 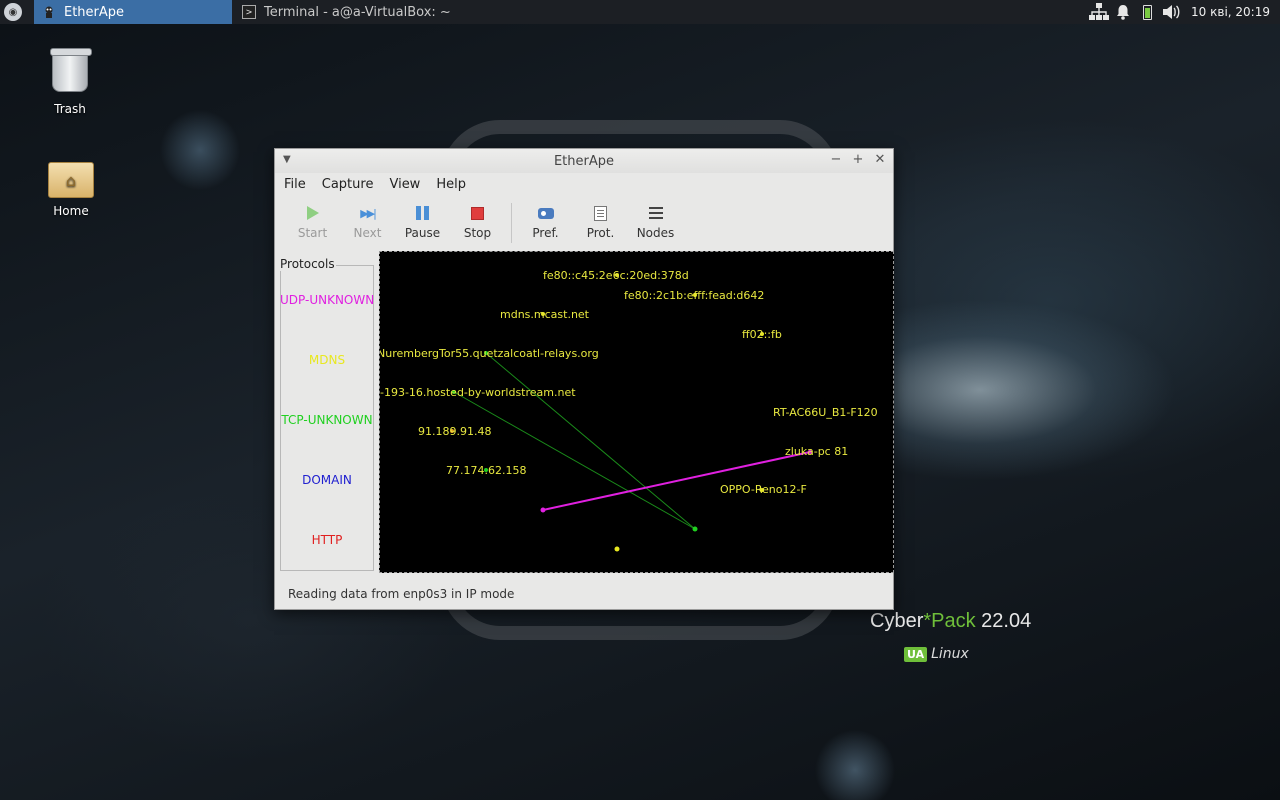 I want to click on next-button: ▶▶| Next, so click(x=367, y=220).